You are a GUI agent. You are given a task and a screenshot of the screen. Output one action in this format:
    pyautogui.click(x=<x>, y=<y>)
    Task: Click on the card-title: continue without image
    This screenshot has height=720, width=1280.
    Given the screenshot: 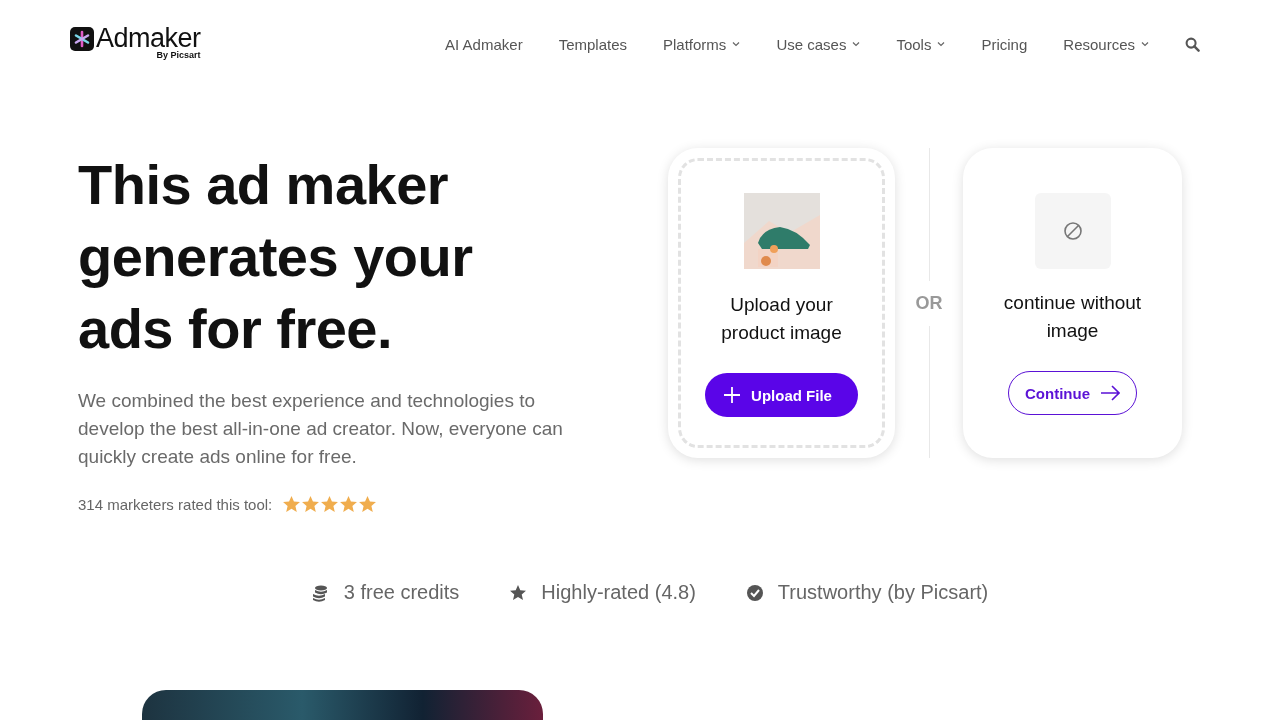 What is the action you would take?
    pyautogui.click(x=1072, y=317)
    